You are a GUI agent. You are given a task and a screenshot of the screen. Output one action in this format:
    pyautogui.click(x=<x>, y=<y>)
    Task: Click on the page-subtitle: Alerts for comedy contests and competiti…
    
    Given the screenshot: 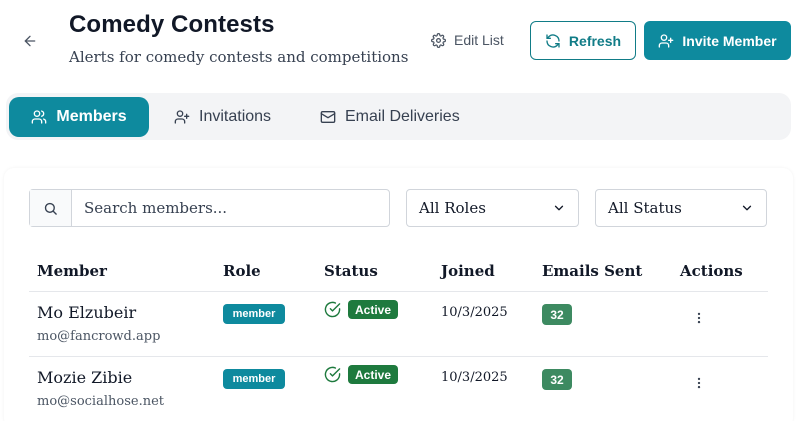 What is the action you would take?
    pyautogui.click(x=239, y=57)
    